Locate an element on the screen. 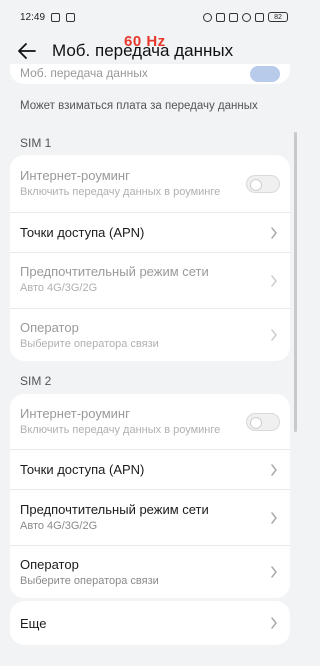 Image resolution: width=320 pixels, height=666 pixels. sim2-operator-subtitle: Выберите оператора связи is located at coordinates (89, 581).